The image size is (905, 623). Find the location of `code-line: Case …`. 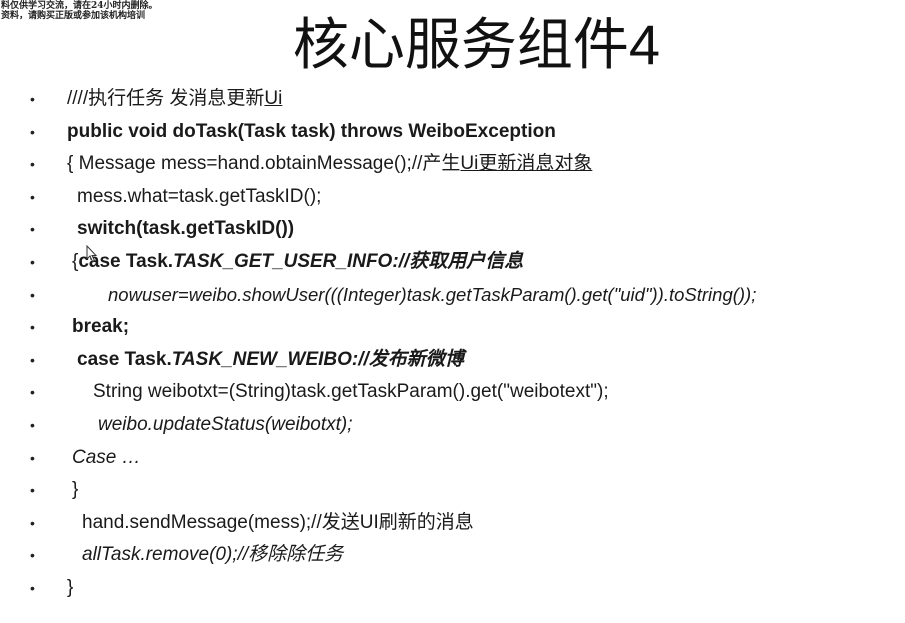

code-line: Case … is located at coordinates (106, 457).